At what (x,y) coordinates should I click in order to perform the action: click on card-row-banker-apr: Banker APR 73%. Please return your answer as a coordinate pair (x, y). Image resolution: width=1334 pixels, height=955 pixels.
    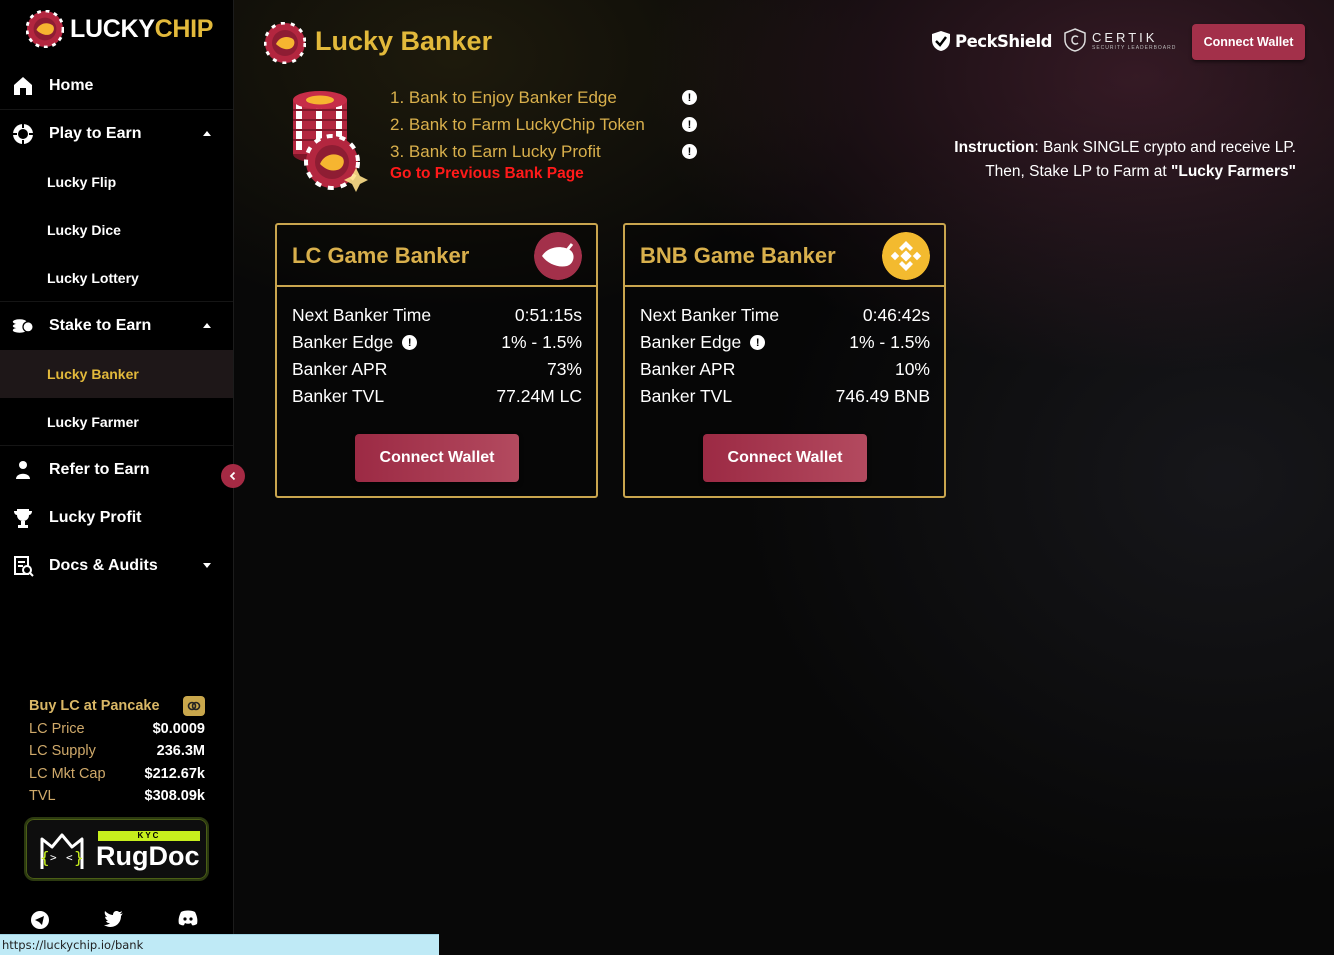
    Looking at the image, I should click on (437, 369).